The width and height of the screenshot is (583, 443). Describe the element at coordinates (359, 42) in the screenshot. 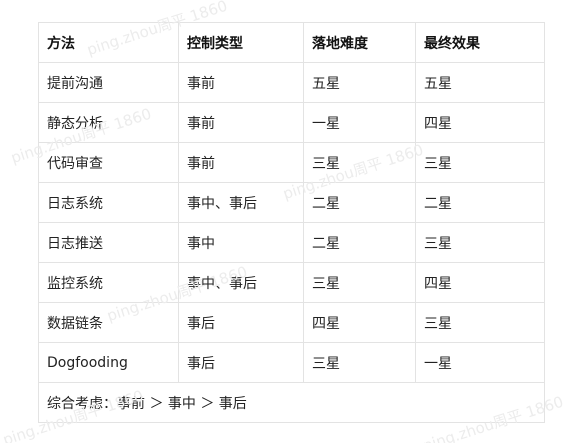

I see `header-difficulty: 落地难度` at that location.